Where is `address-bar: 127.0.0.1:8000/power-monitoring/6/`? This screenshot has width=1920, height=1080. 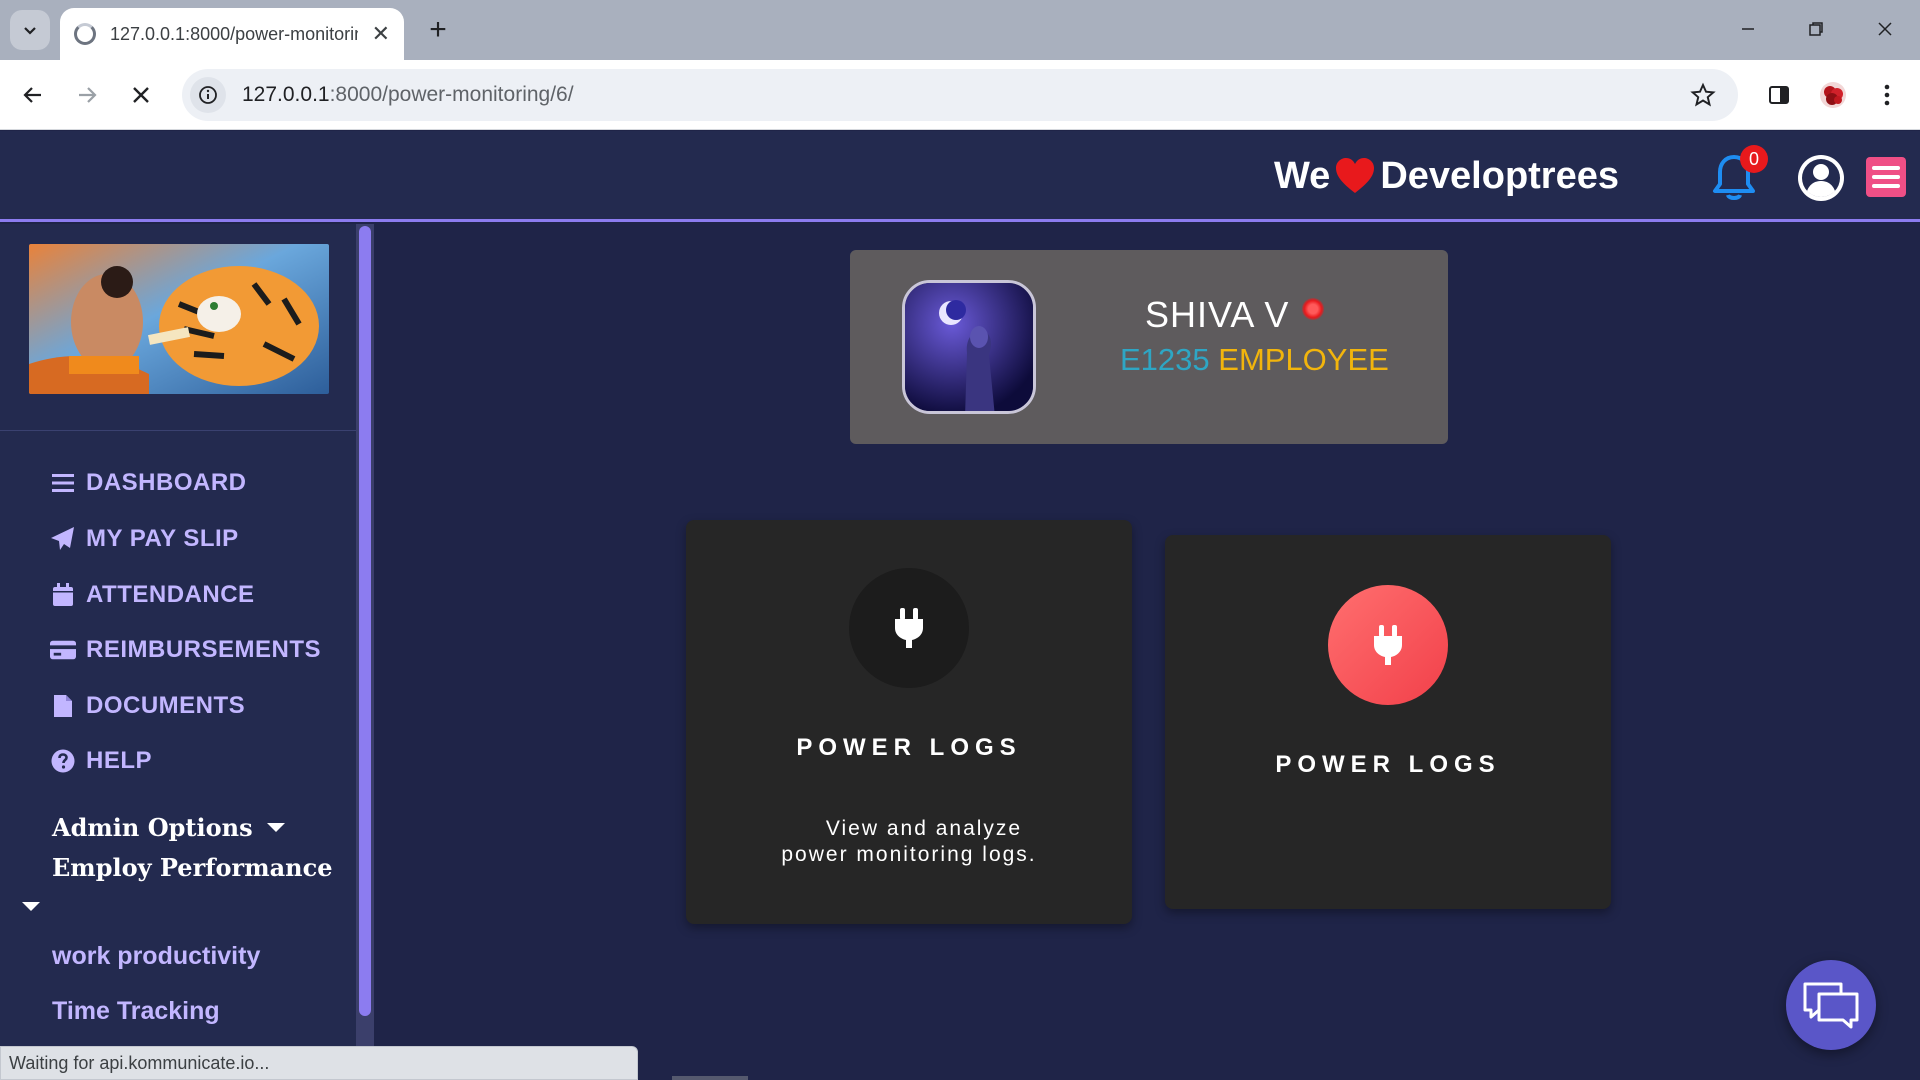 address-bar: 127.0.0.1:8000/power-monitoring/6/ is located at coordinates (960, 95).